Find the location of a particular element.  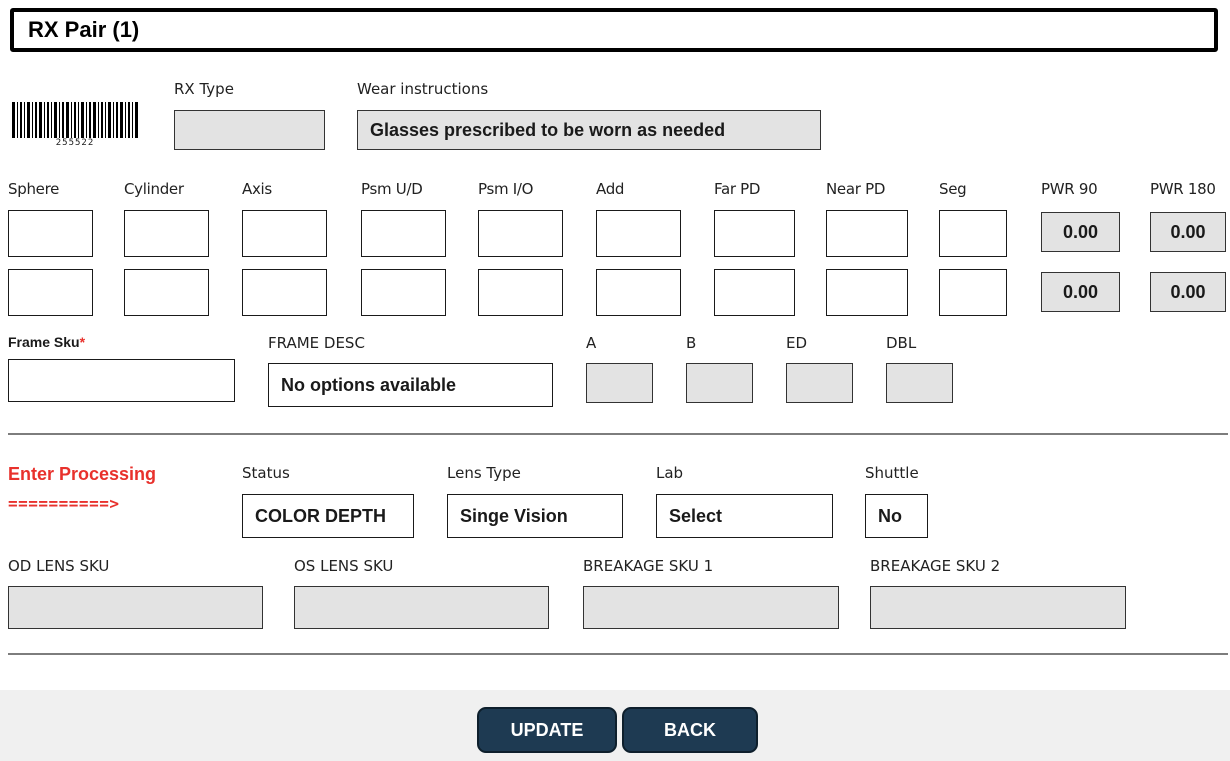

frame-desc-label: FRAME DESC is located at coordinates (316, 343).